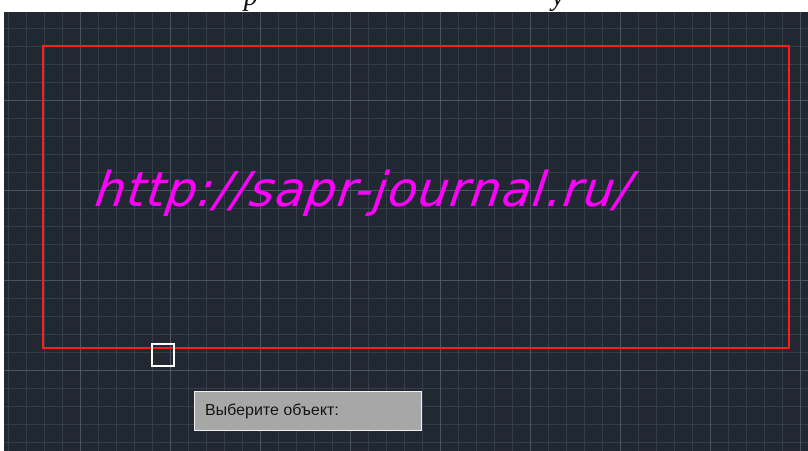 The width and height of the screenshot is (808, 451). What do you see at coordinates (163, 355) in the screenshot?
I see `pickbox-cursor-icon` at bounding box center [163, 355].